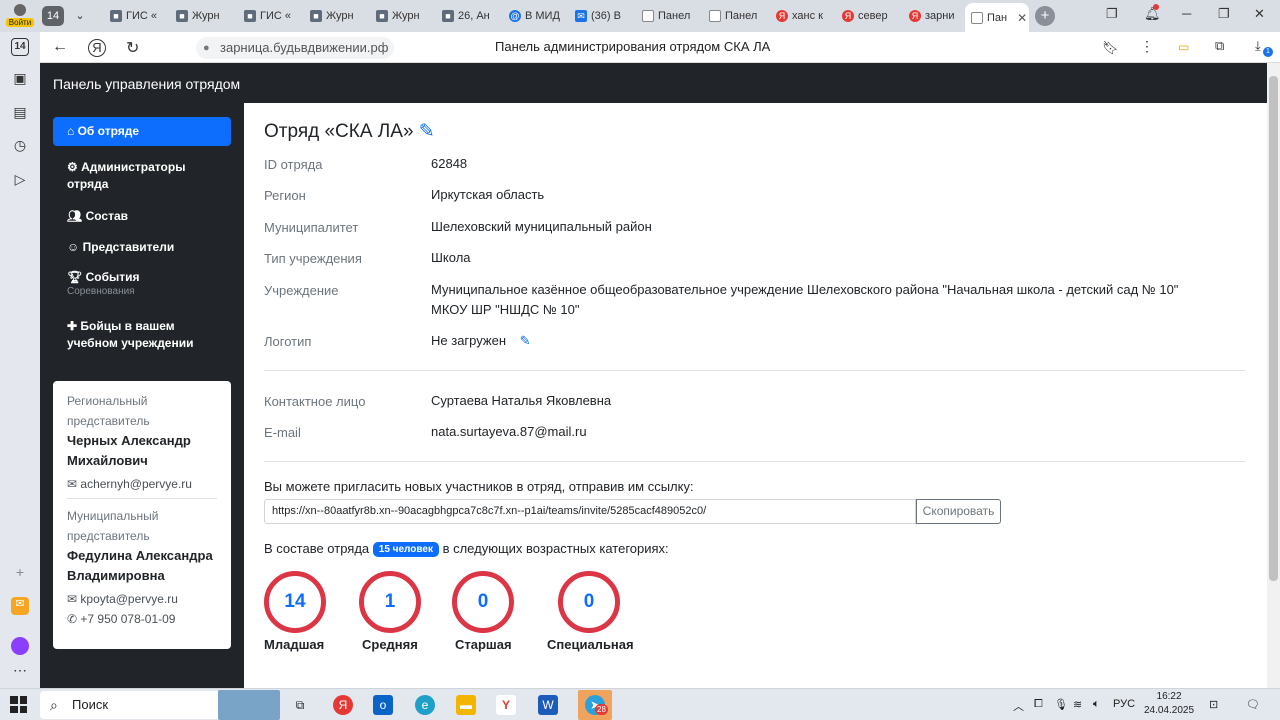  I want to click on collections-icon: ❐, so click(1112, 14).